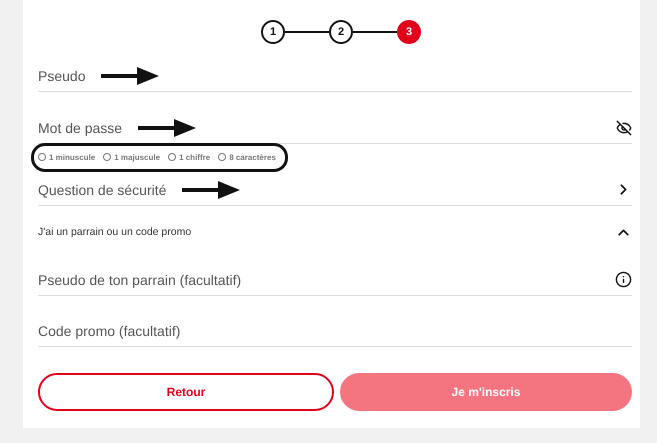  I want to click on step-indicator: 1, so click(273, 32).